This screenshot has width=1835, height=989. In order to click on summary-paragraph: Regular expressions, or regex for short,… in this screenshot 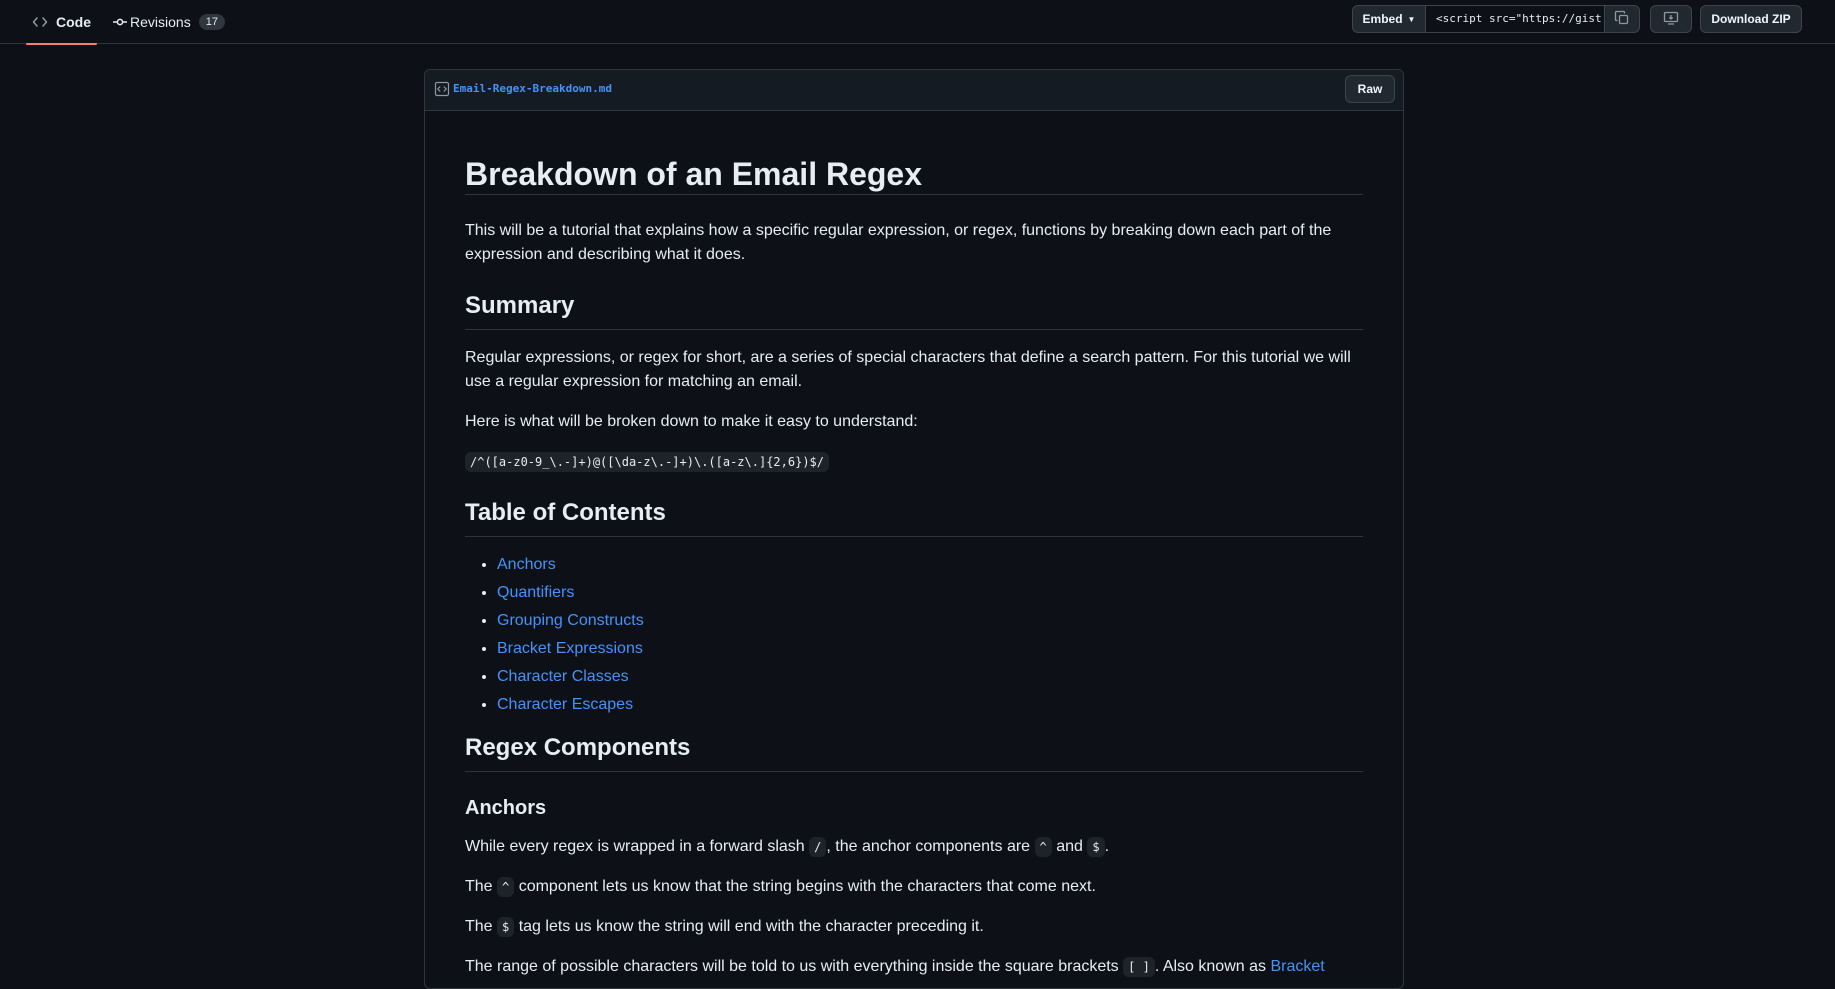, I will do `click(908, 369)`.